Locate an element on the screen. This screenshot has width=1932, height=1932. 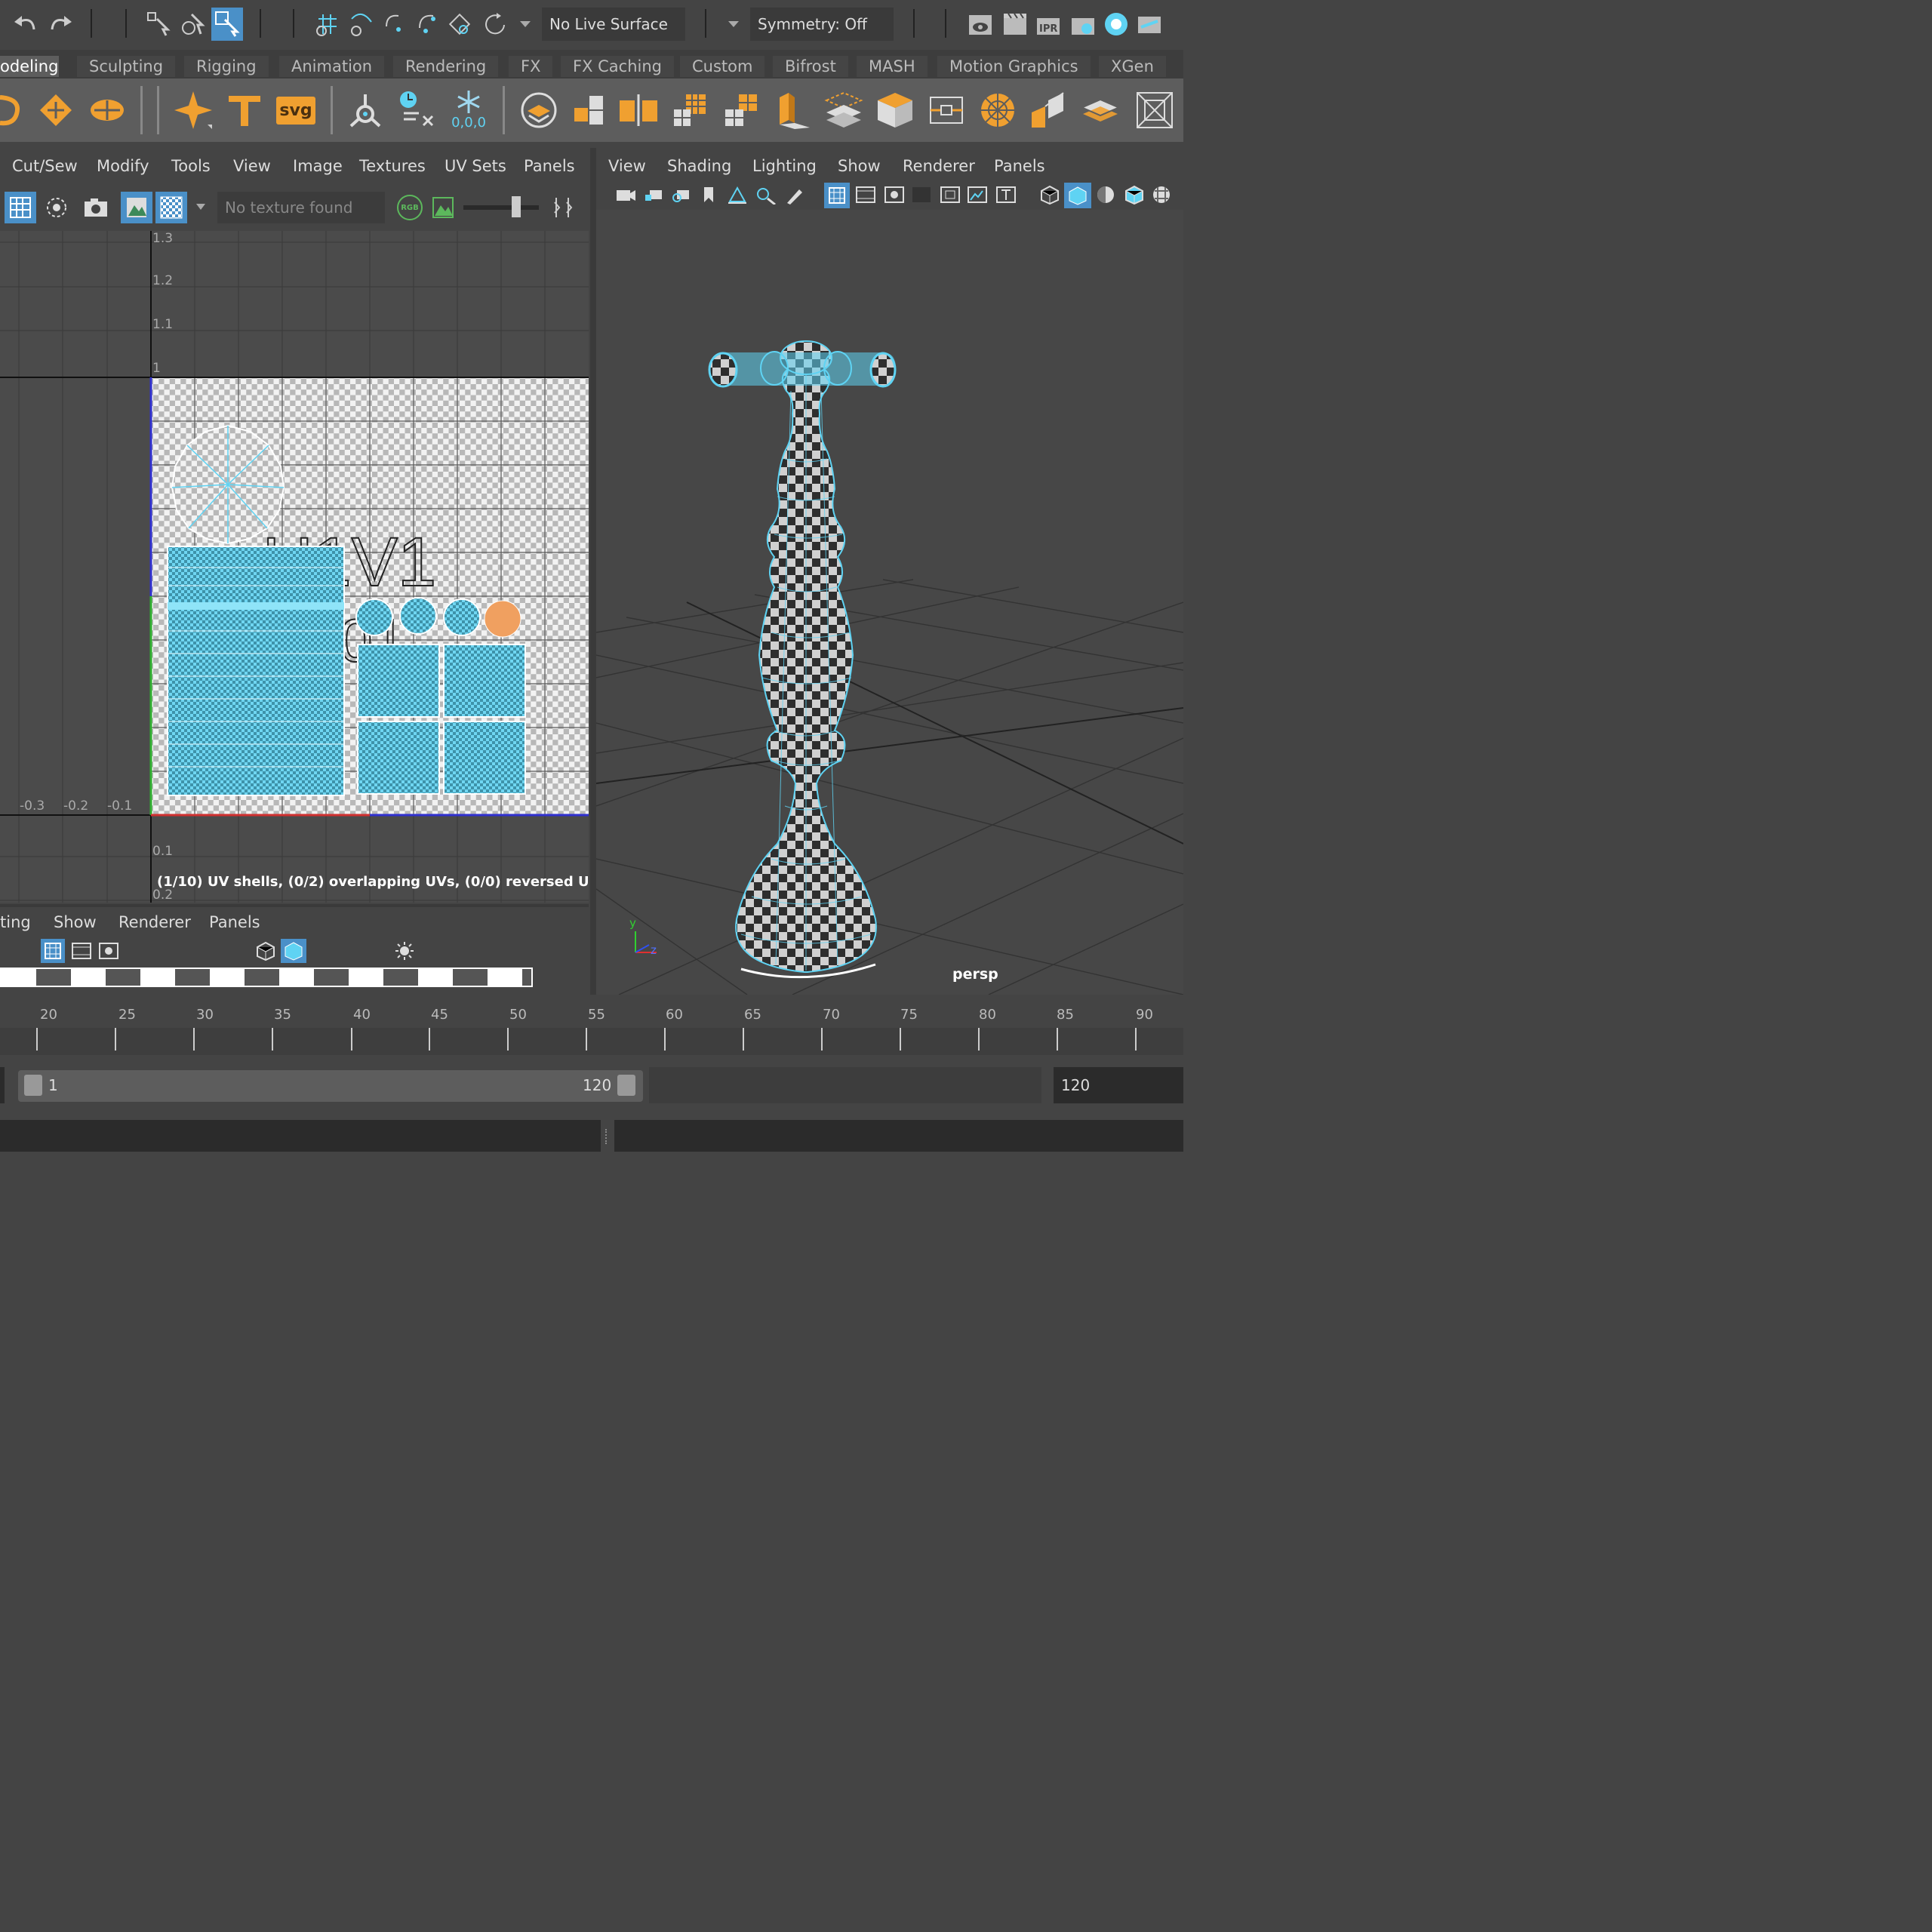
field-chart-icon is located at coordinates (950, 195).